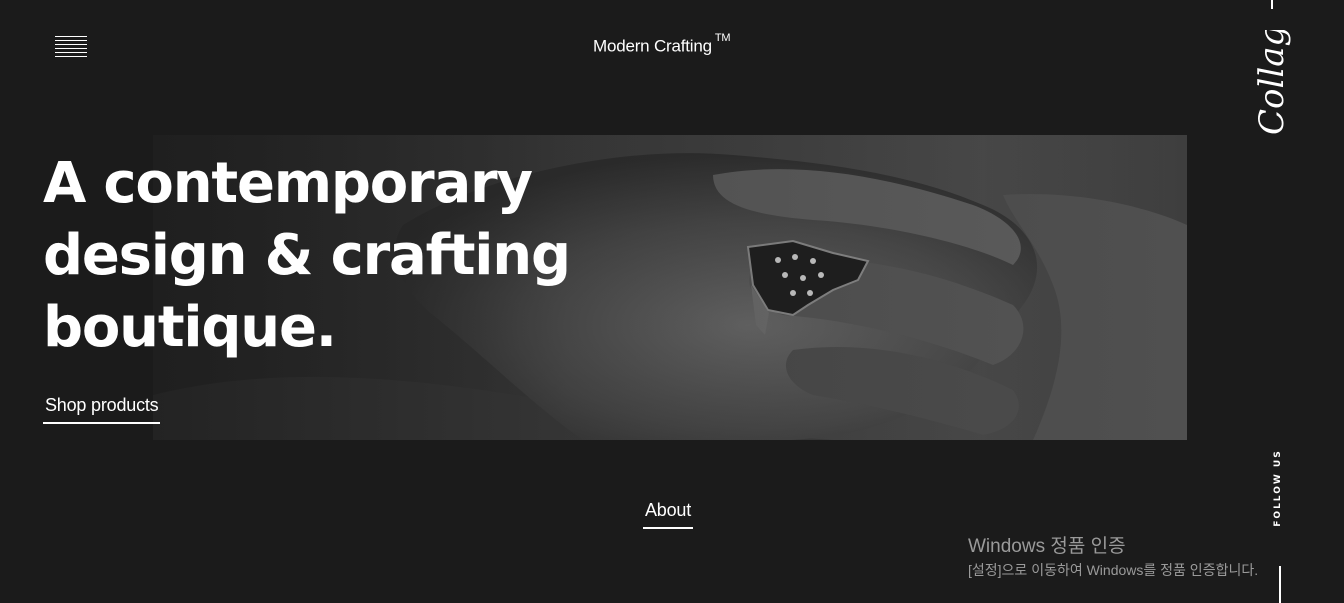 The image size is (1344, 603). What do you see at coordinates (652, 46) in the screenshot?
I see `brand-name: Modern Crafting` at bounding box center [652, 46].